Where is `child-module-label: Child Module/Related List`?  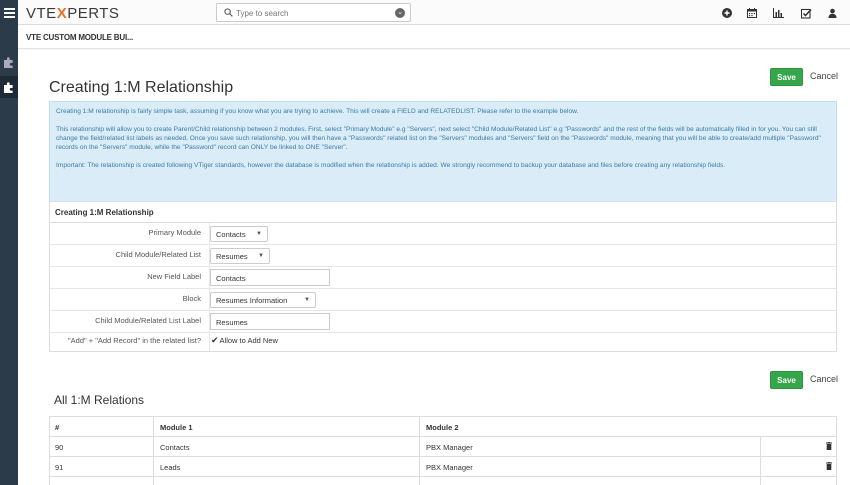 child-module-label: Child Module/Related List is located at coordinates (130, 255).